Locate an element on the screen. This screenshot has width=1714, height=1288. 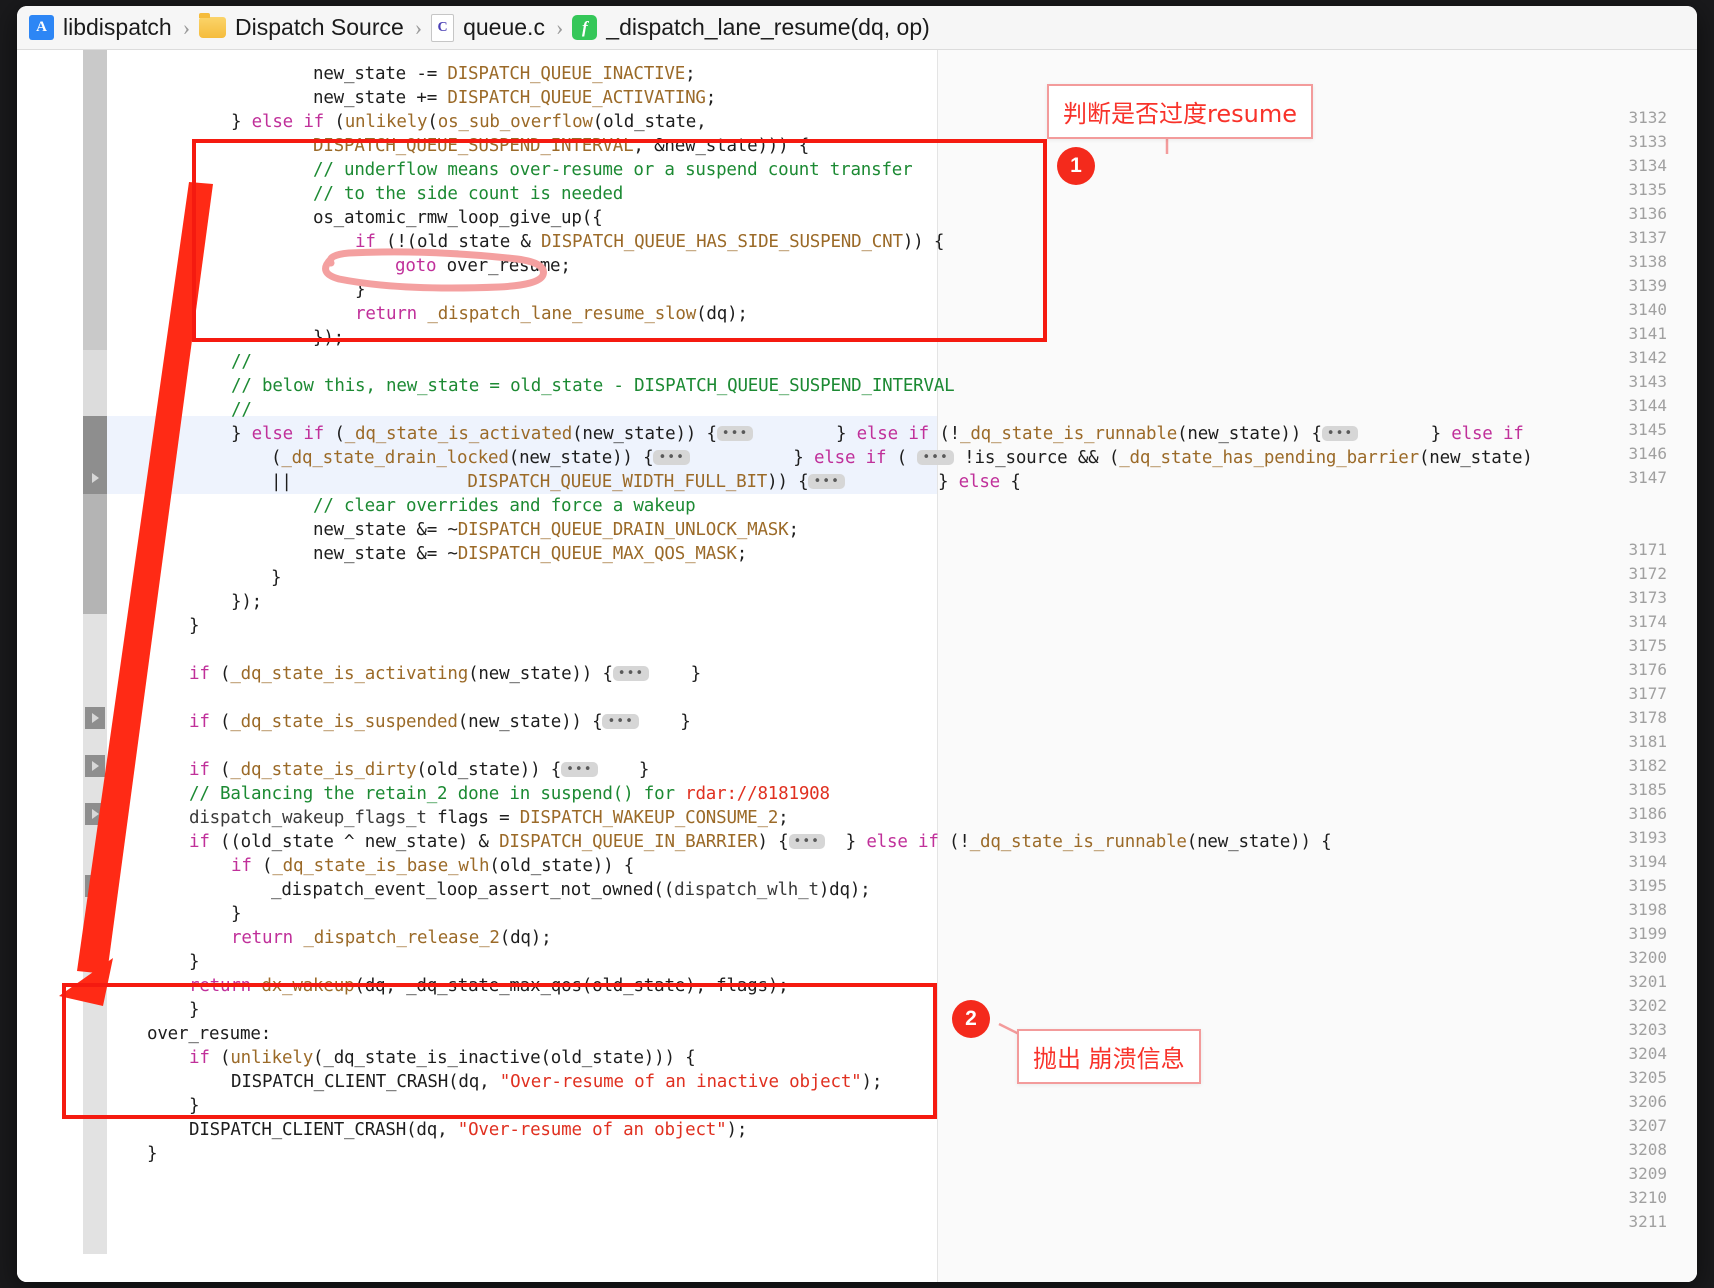
code-line: return _dispatch_lane_resume_slow(dq); is located at coordinates (427, 314).